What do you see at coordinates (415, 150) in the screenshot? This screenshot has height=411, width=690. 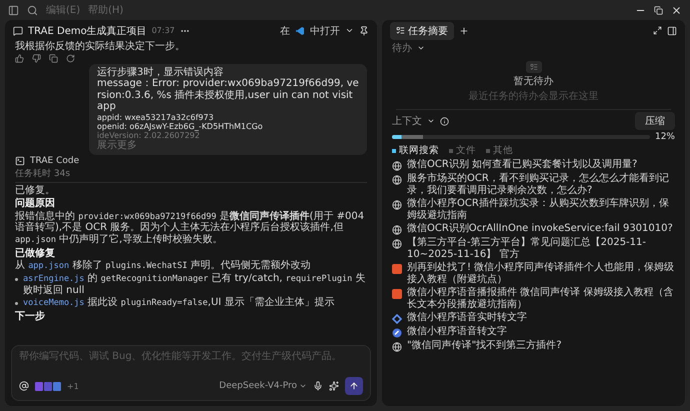 I see `source-tab: 联网搜索` at bounding box center [415, 150].